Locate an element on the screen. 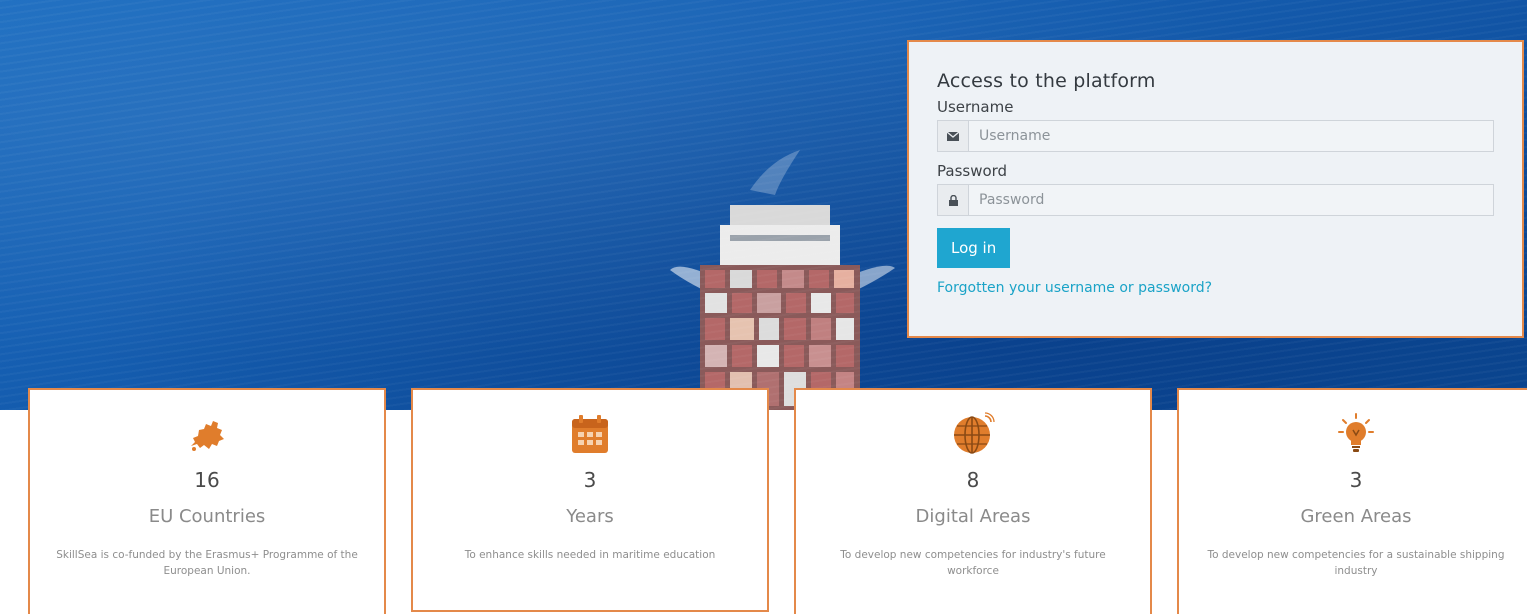 Image resolution: width=1527 pixels, height=614 pixels. login-title: Access to the platform is located at coordinates (1046, 81).